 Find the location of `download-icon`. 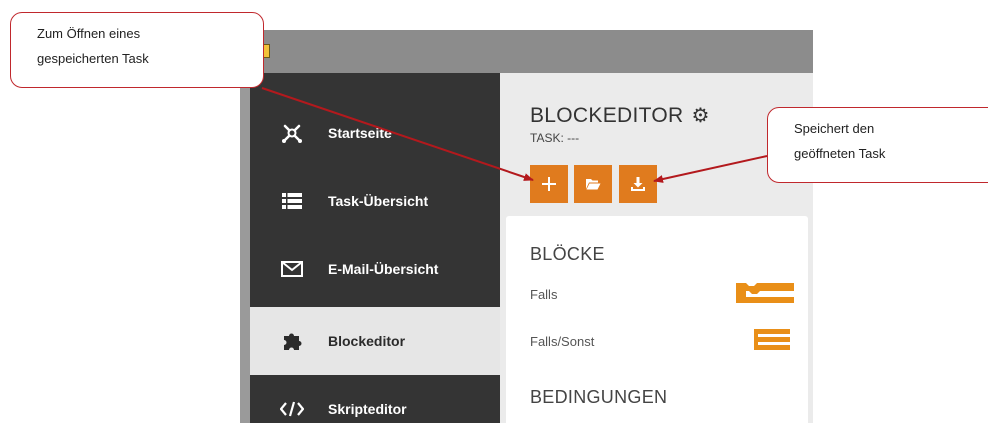

download-icon is located at coordinates (638, 184).